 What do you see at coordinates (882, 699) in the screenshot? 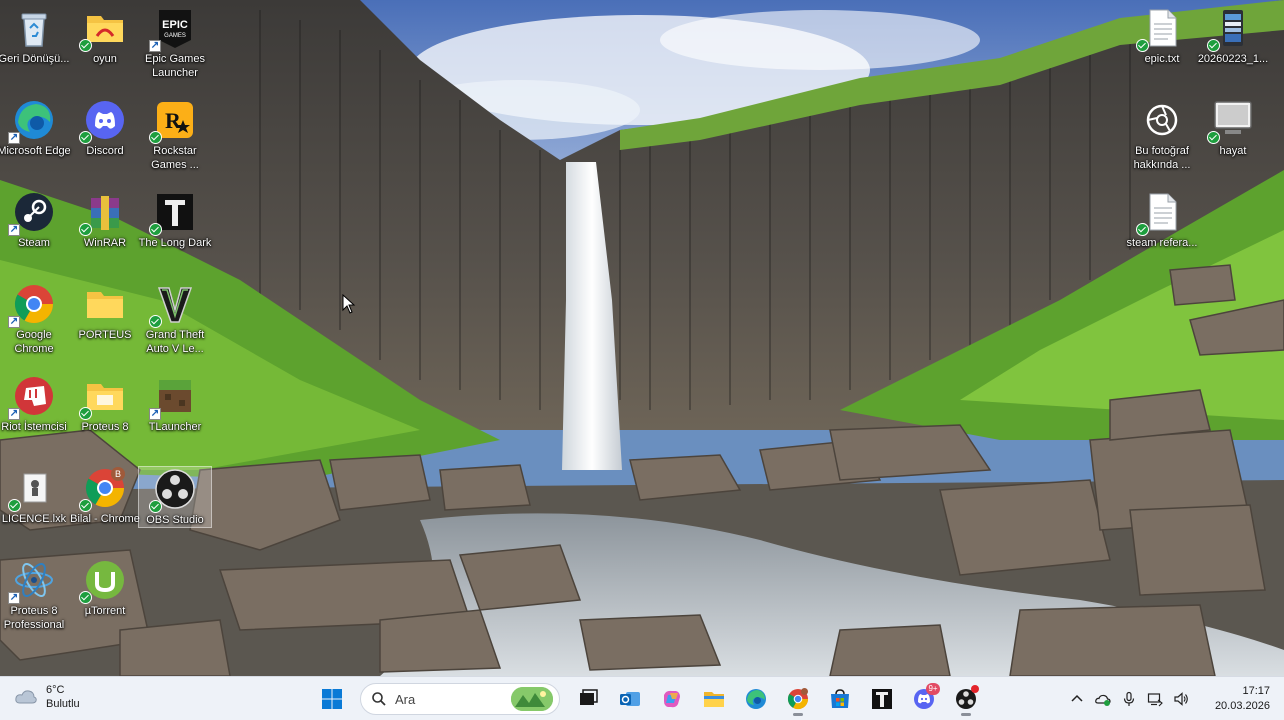
I see `taskbar-the-long-dark` at bounding box center [882, 699].